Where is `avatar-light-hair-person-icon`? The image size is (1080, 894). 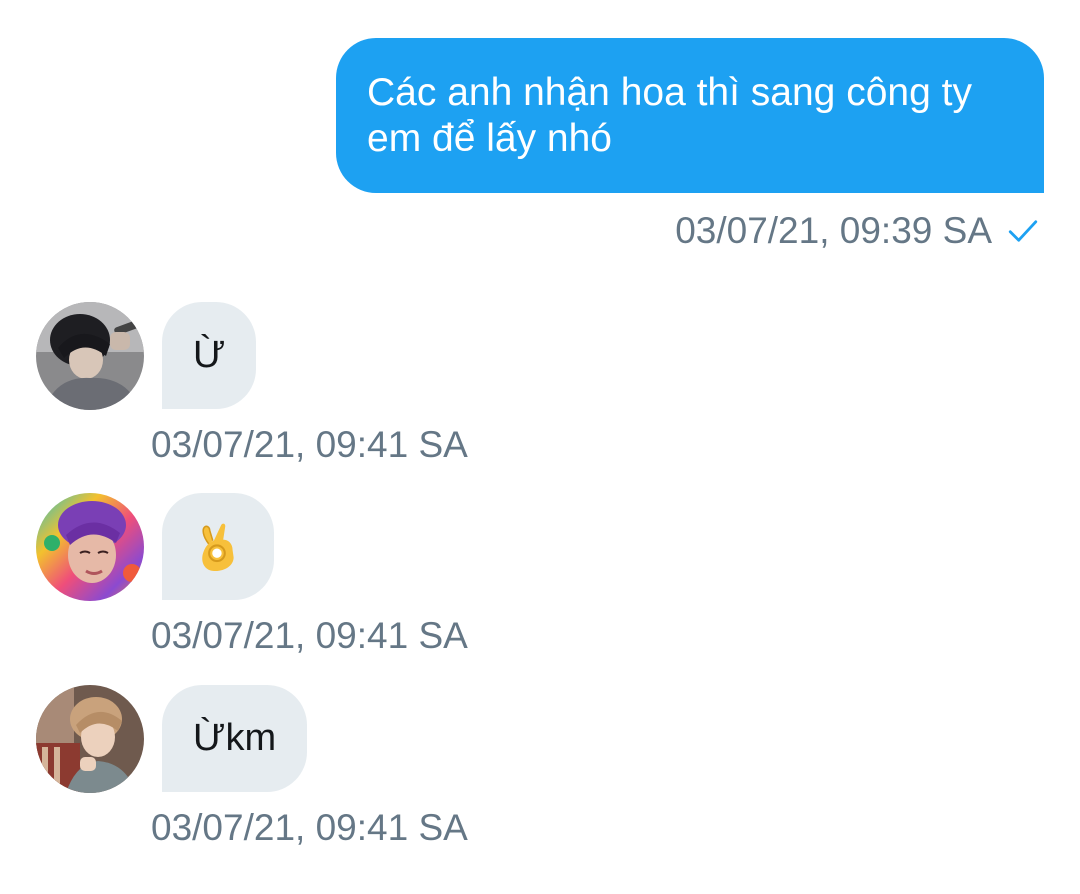 avatar-light-hair-person-icon is located at coordinates (90, 739).